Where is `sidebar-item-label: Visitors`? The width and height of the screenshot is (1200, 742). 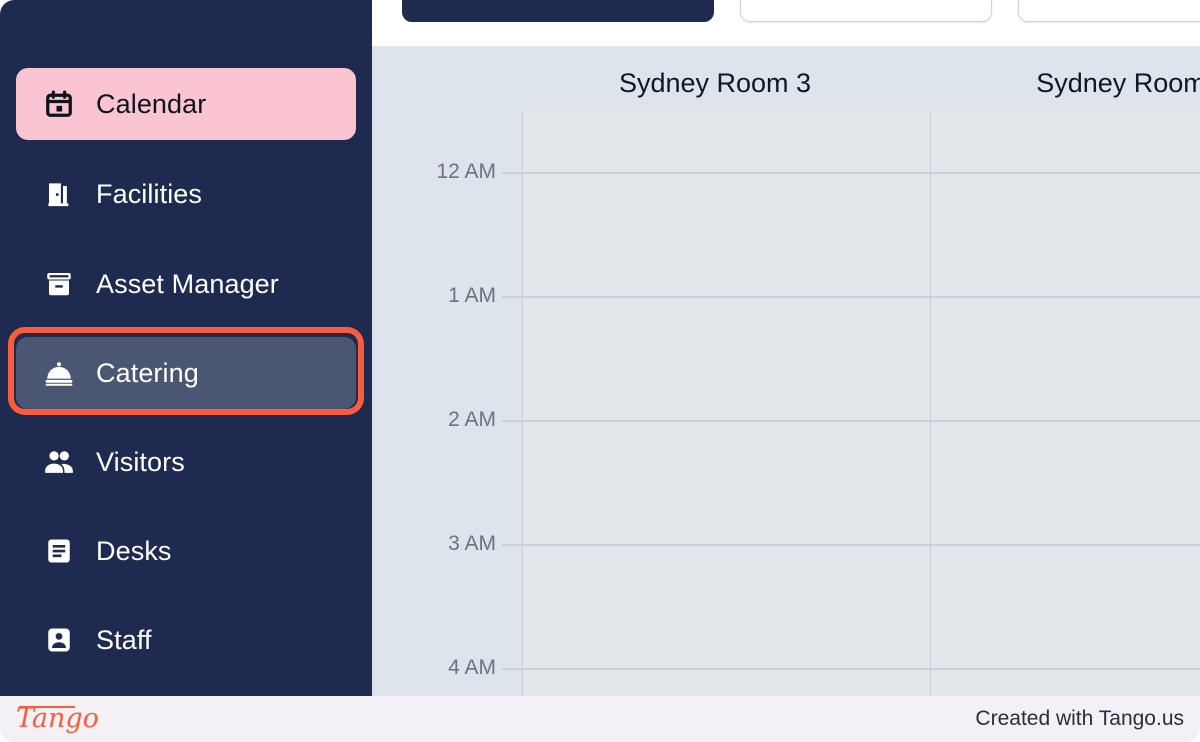 sidebar-item-label: Visitors is located at coordinates (140, 461).